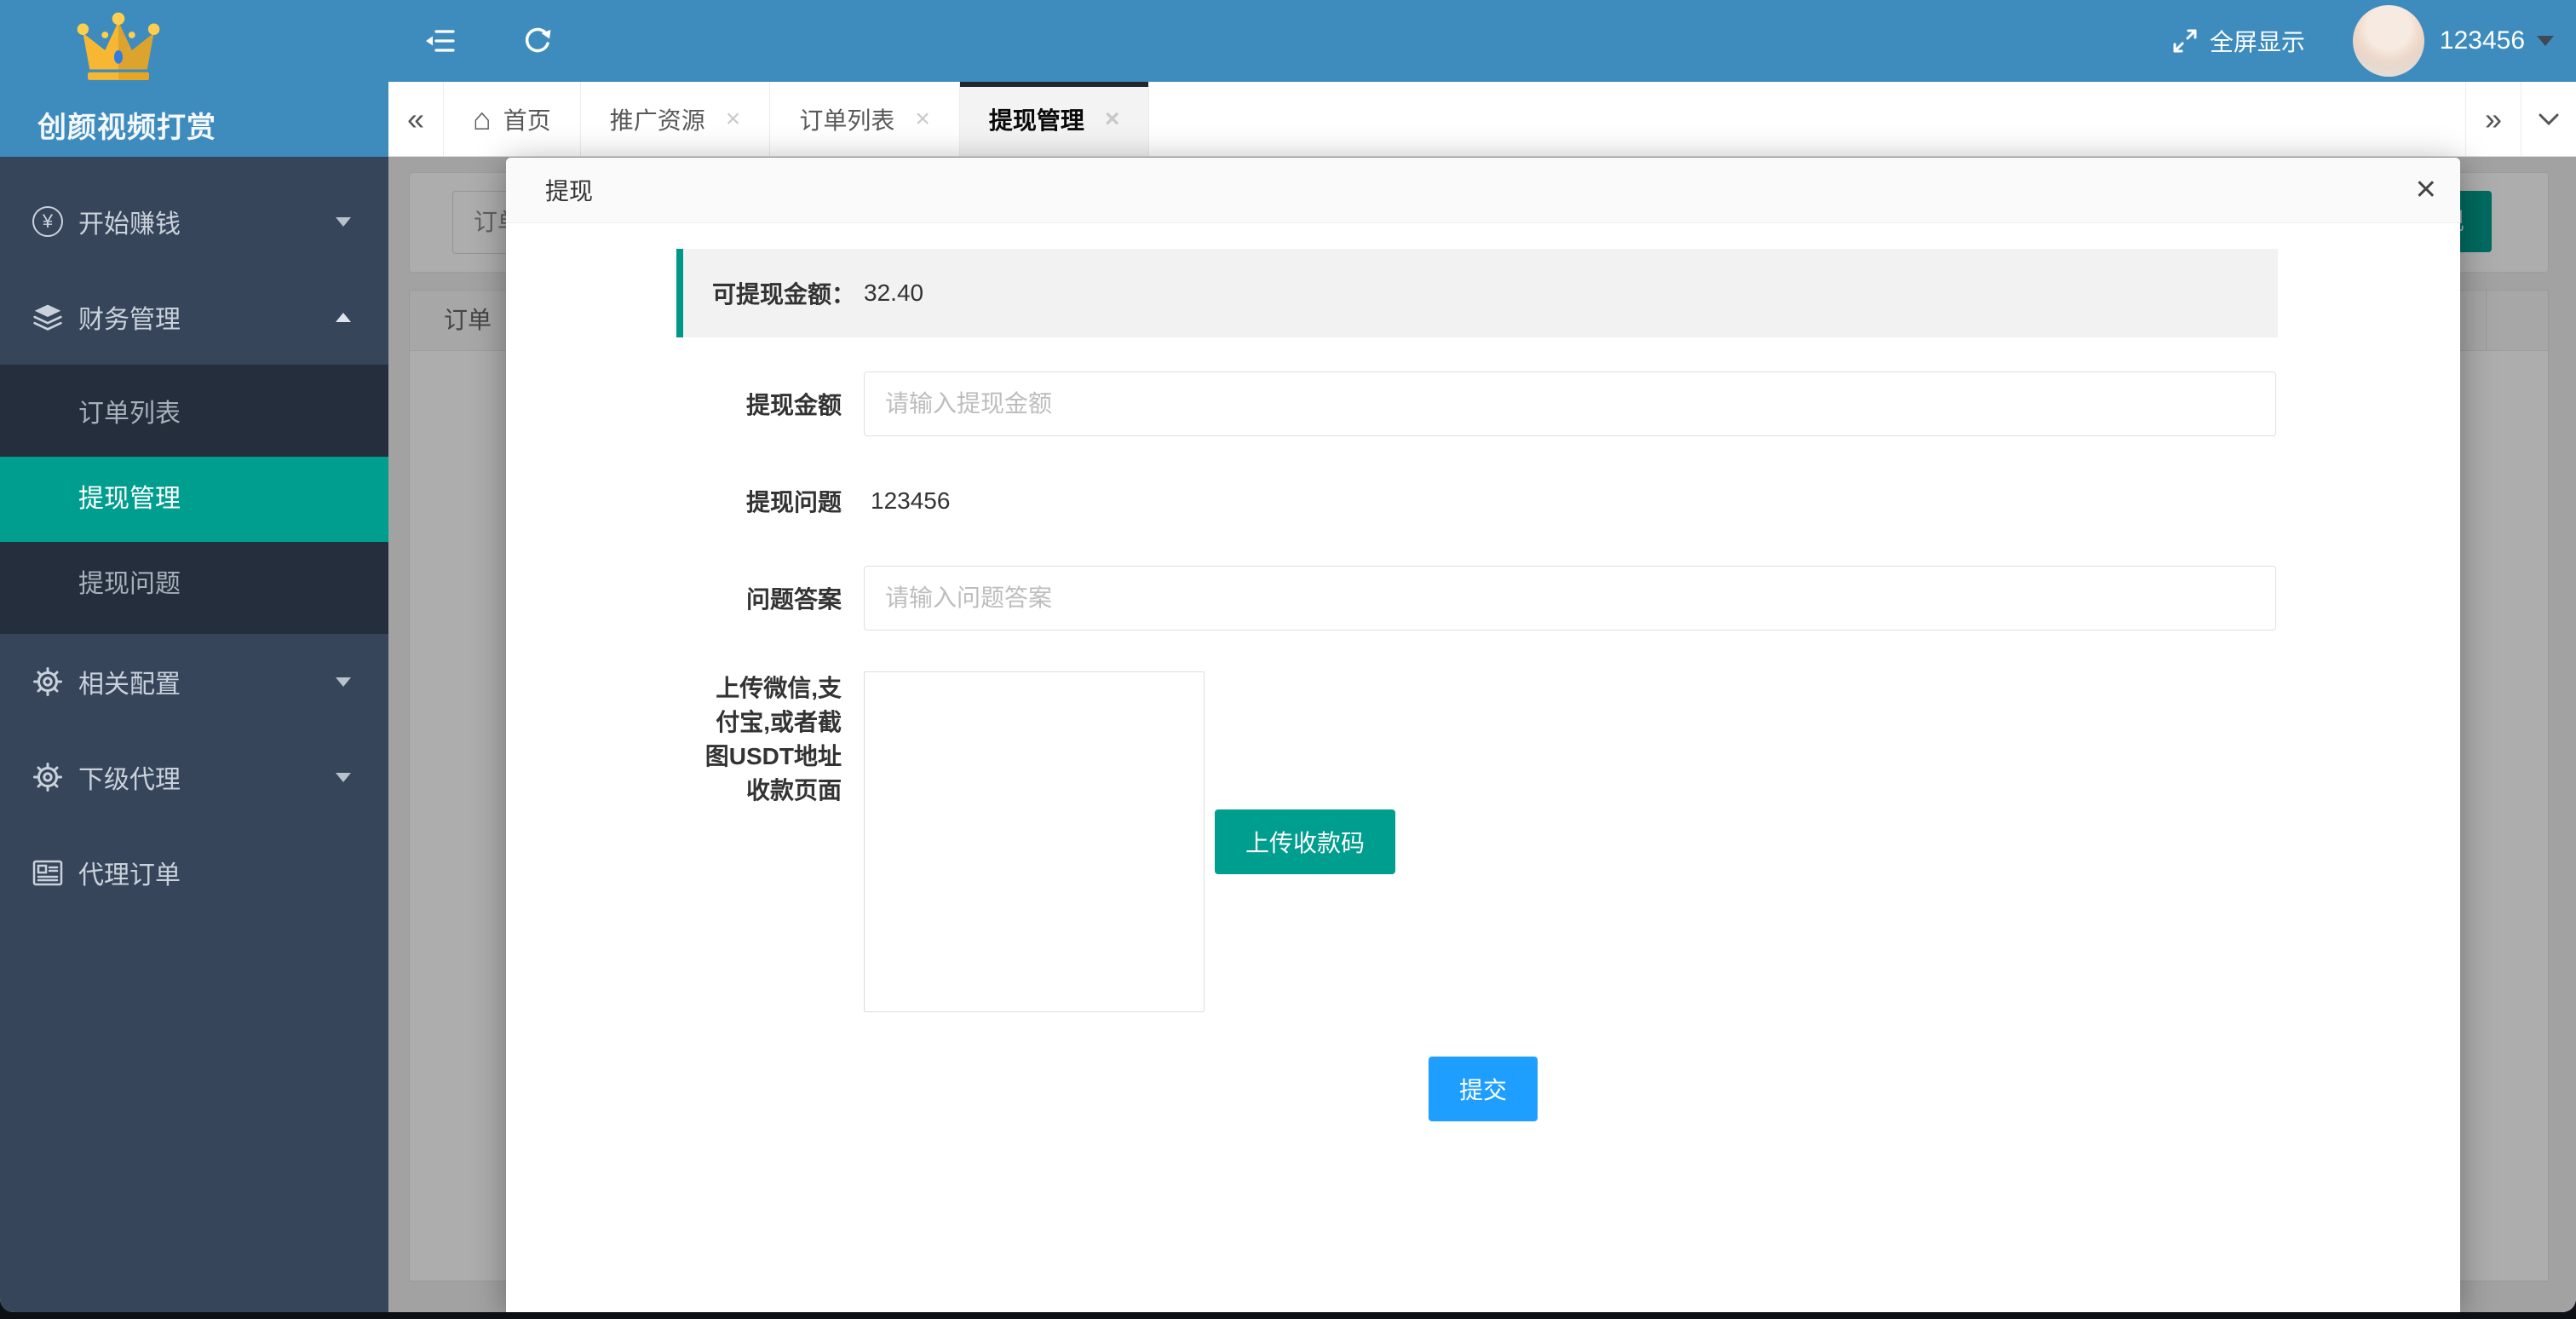  I want to click on sidebar-item-label: 代理订单, so click(130, 875).